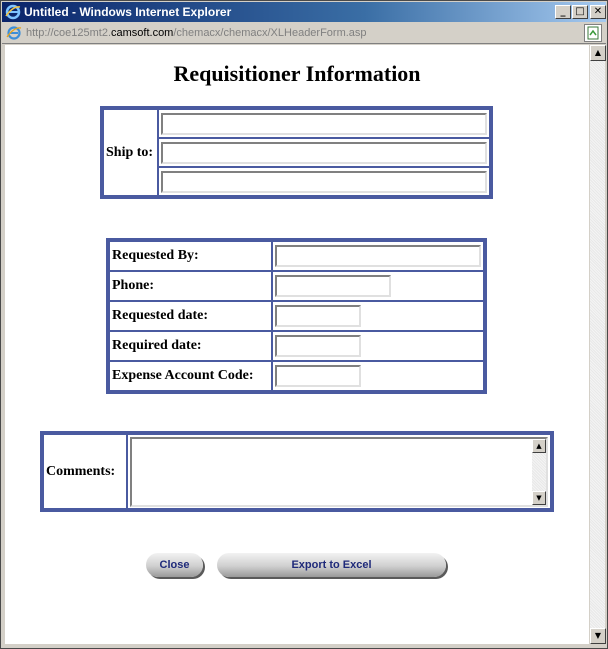 This screenshot has width=608, height=649. Describe the element at coordinates (190, 286) in the screenshot. I see `phone-label: Phone:` at that location.